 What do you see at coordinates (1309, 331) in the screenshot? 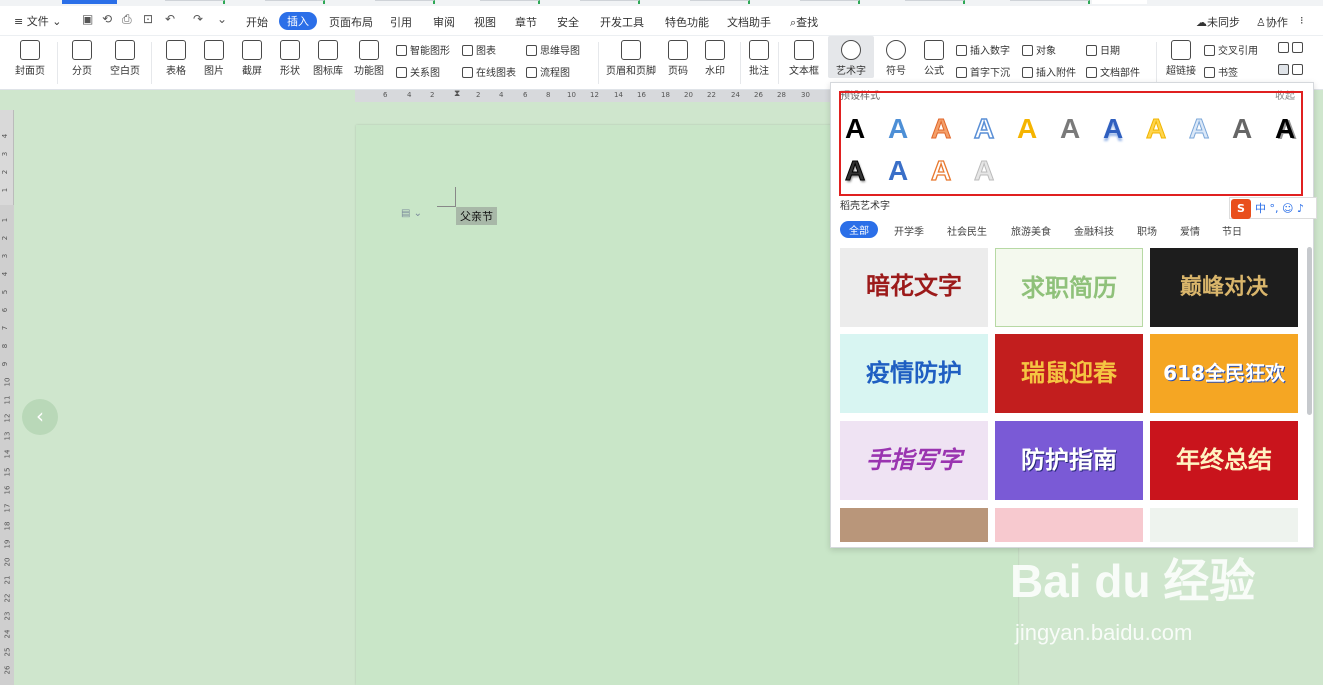
I see `panel-scrollbar` at bounding box center [1309, 331].